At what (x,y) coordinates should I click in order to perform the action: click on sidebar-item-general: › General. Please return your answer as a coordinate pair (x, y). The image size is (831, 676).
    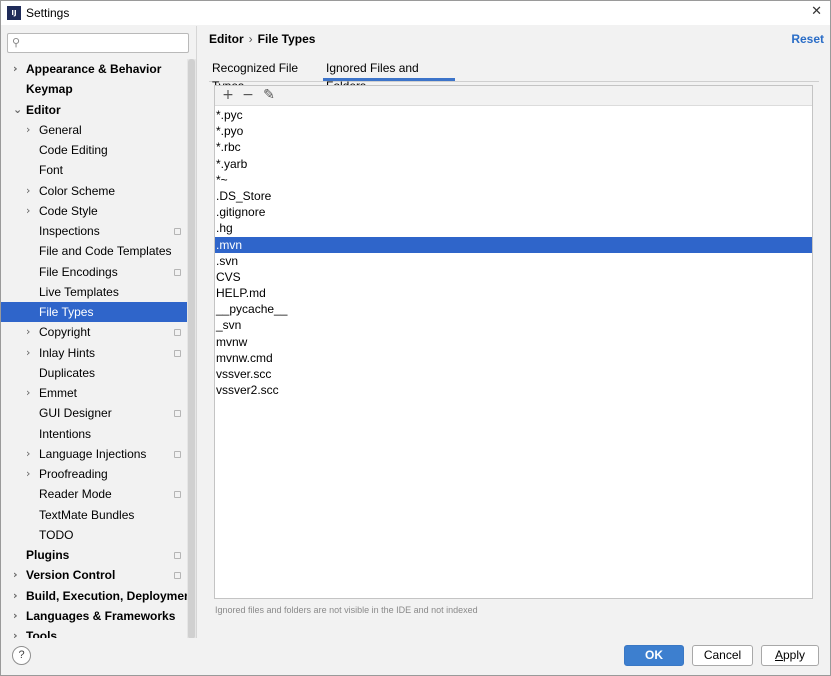
    Looking at the image, I should click on (94, 130).